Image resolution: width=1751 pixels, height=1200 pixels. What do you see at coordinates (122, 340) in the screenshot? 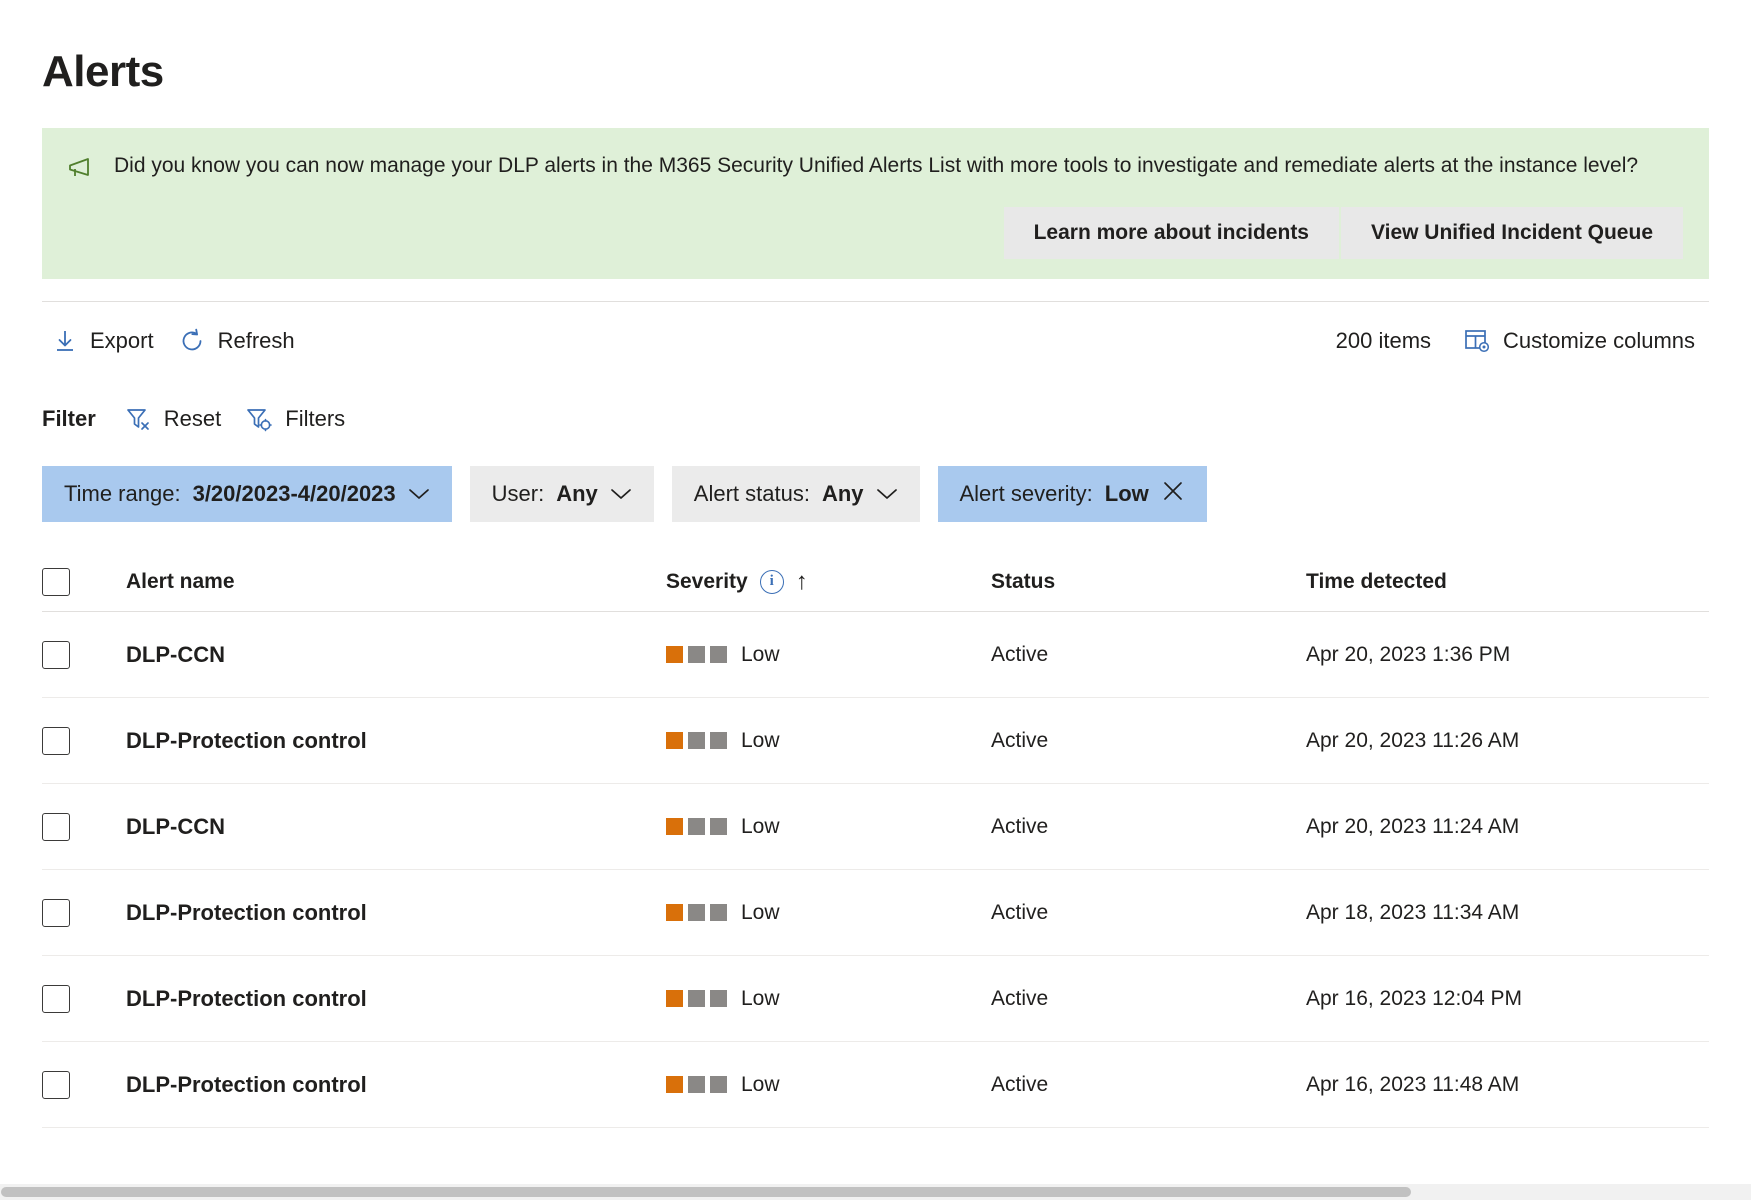
I see `export-label: Export` at bounding box center [122, 340].